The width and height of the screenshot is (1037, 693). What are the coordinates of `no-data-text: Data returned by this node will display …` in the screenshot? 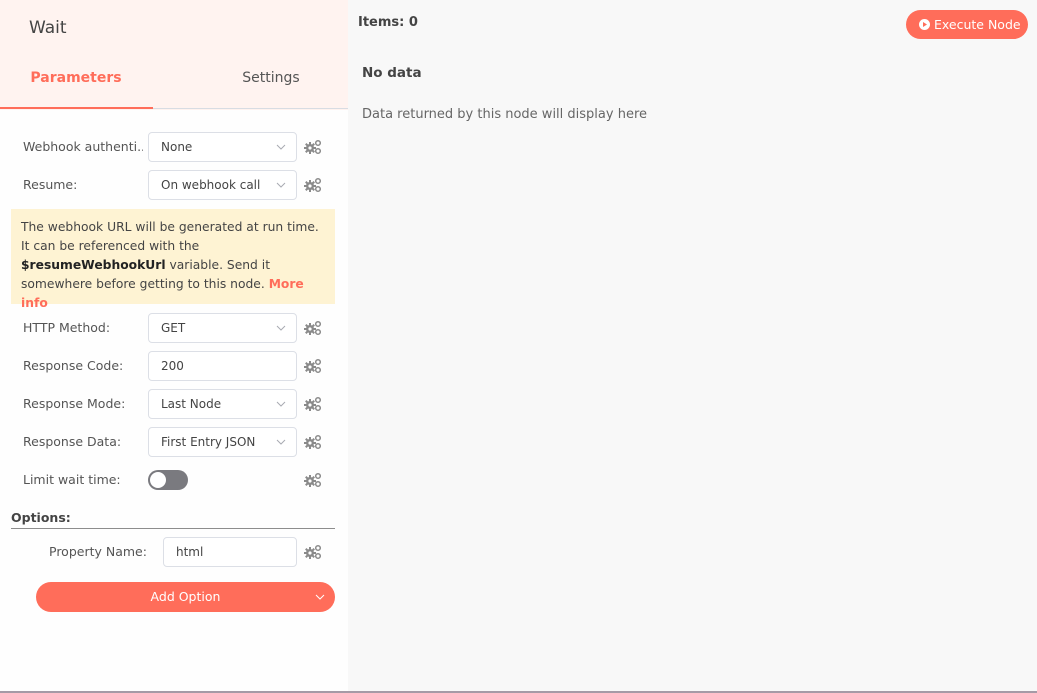 It's located at (504, 114).